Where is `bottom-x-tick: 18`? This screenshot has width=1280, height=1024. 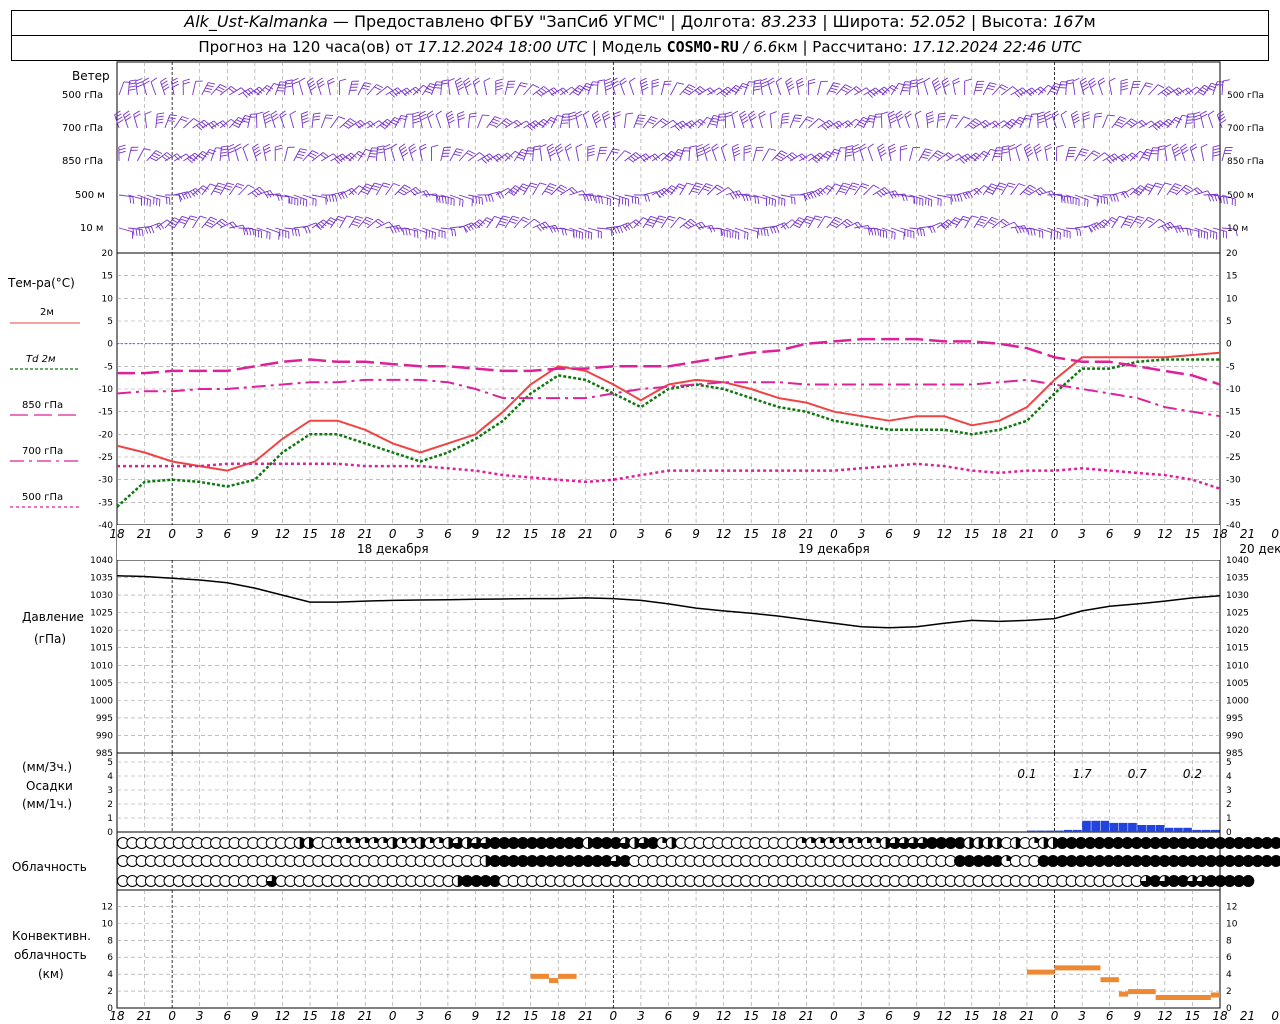
bottom-x-tick: 18 is located at coordinates (338, 1016).